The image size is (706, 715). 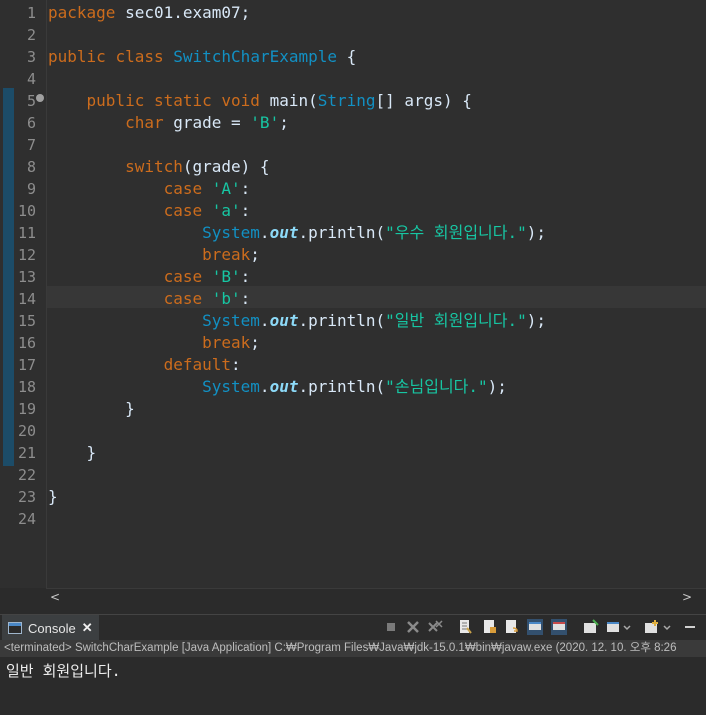 What do you see at coordinates (353, 686) in the screenshot?
I see `console-output-area: 일반 회원입니다.` at bounding box center [353, 686].